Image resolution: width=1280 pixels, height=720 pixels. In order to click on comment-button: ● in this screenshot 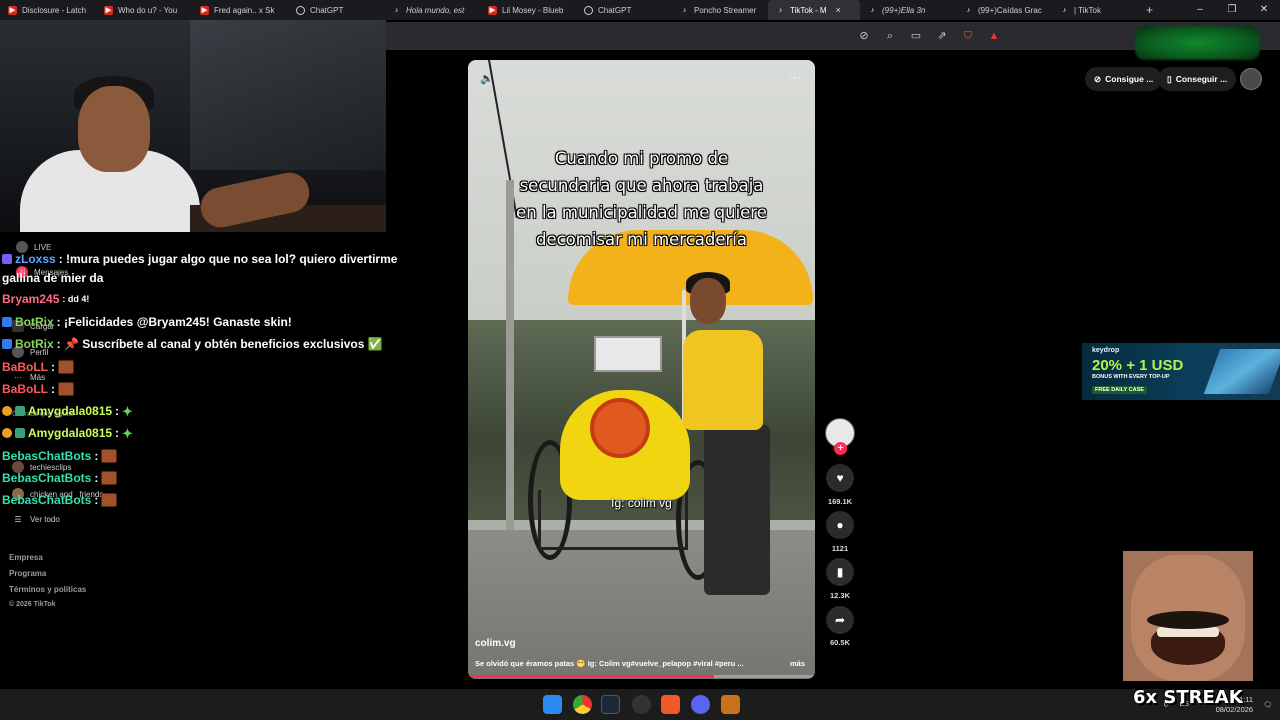, I will do `click(840, 525)`.